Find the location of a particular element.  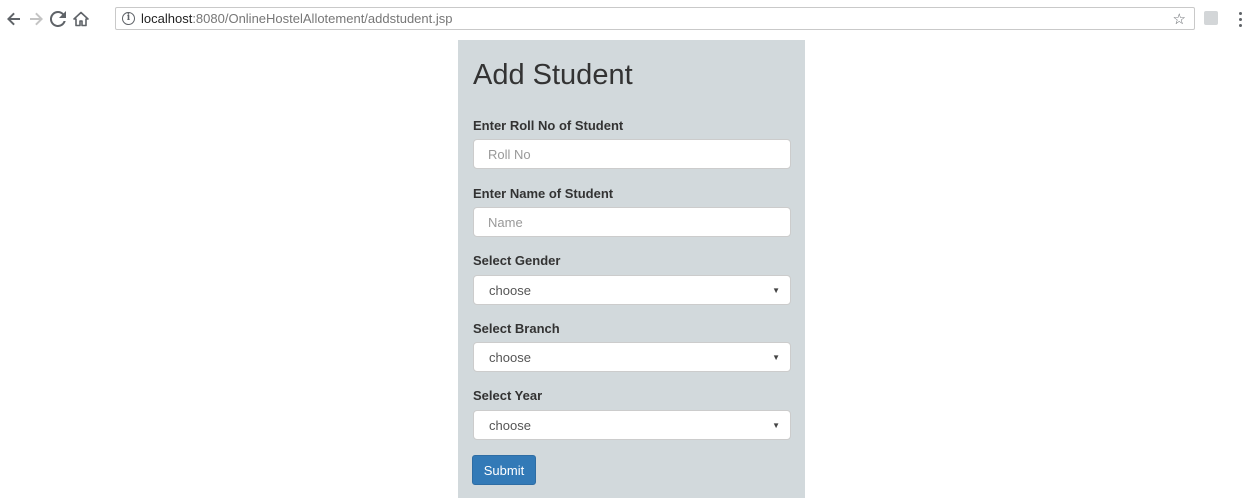

gender-select-value: choose is located at coordinates (510, 290).